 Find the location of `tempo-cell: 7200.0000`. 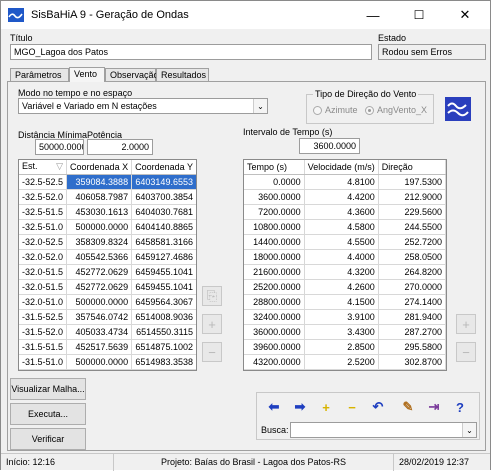

tempo-cell: 7200.0000 is located at coordinates (274, 212).